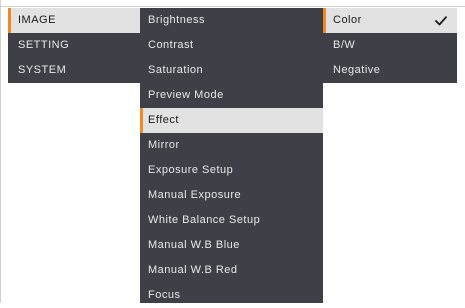 The height and width of the screenshot is (308, 465). I want to click on submenu-item-saturation: Saturation, so click(231, 70).